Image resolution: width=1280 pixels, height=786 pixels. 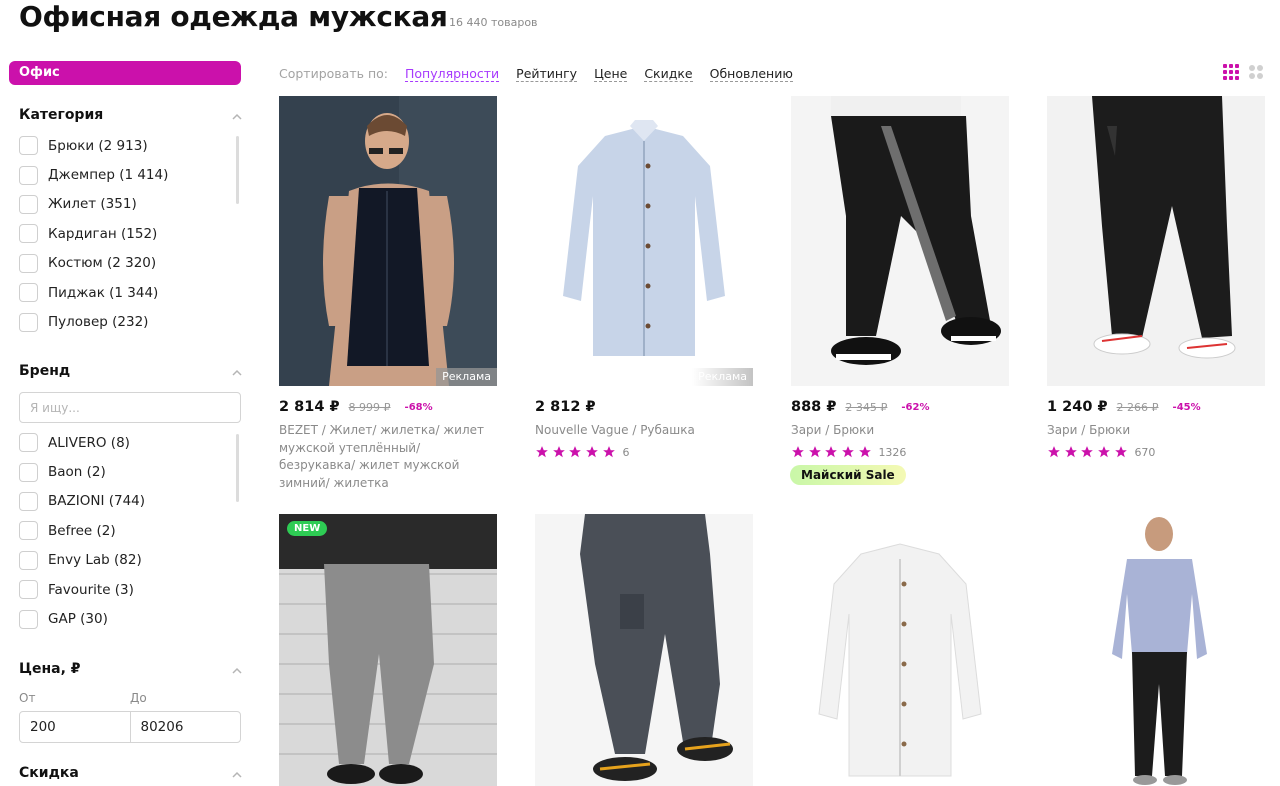 I want to click on price-to-input: 80206, so click(x=185, y=727).